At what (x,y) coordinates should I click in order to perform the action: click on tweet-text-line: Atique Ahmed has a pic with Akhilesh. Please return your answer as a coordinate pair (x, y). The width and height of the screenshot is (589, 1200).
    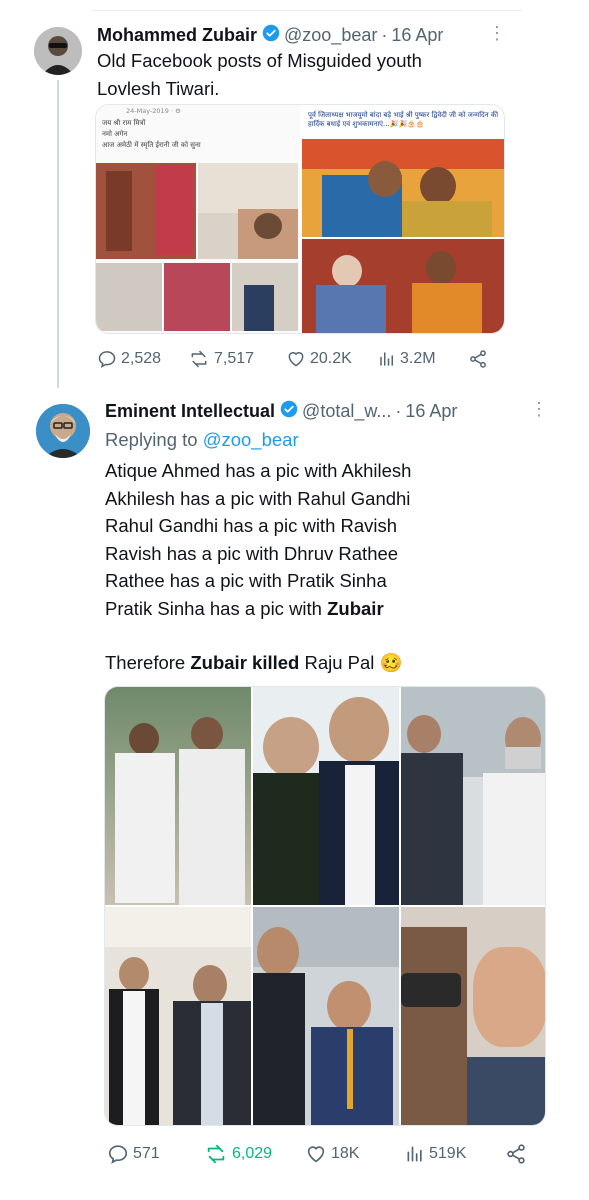
    Looking at the image, I should click on (258, 470).